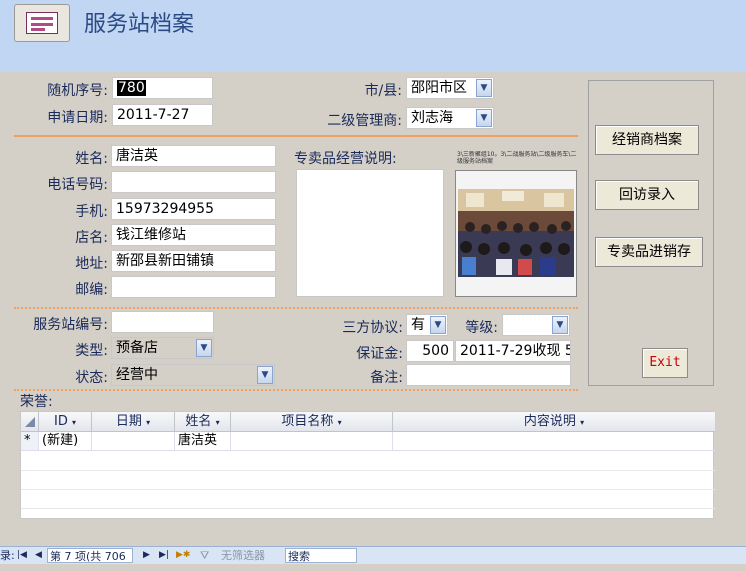  Describe the element at coordinates (345, 159) in the screenshot. I see `special-desc-label: 专卖品经营说明:` at that location.